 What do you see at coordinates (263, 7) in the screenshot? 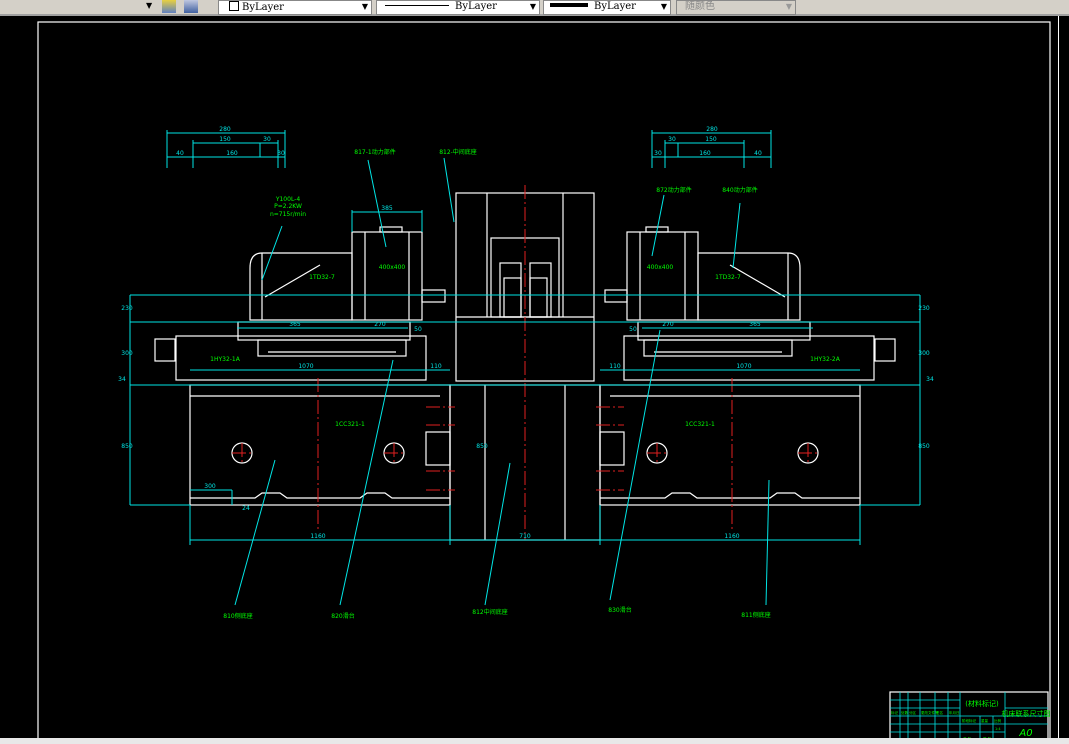
I see `color-value: ByLayer` at bounding box center [263, 7].